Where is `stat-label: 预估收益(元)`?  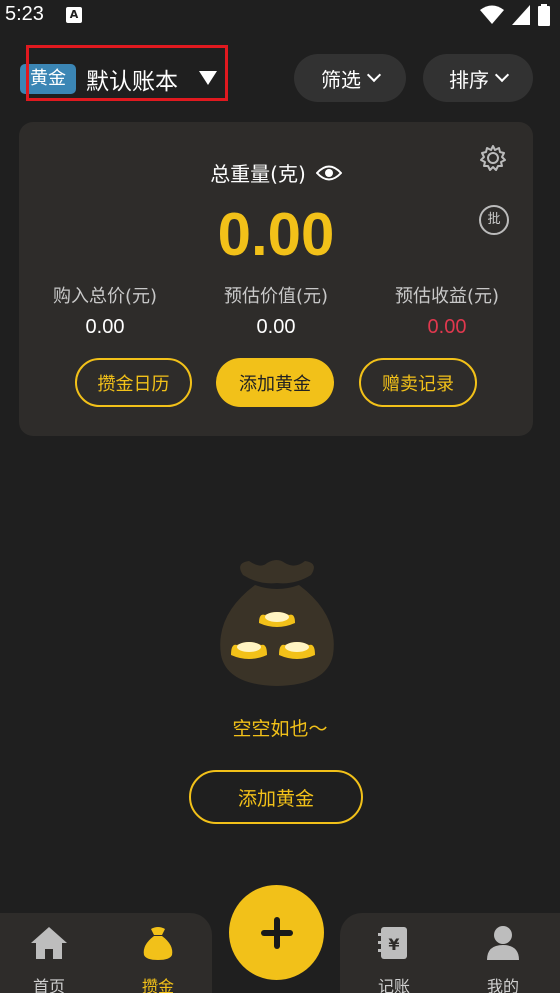
stat-label: 预估收益(元) is located at coordinates (447, 296).